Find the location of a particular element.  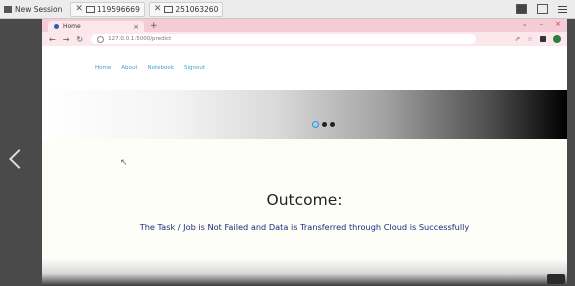

viewer-tab-label: 251063260 is located at coordinates (197, 9).